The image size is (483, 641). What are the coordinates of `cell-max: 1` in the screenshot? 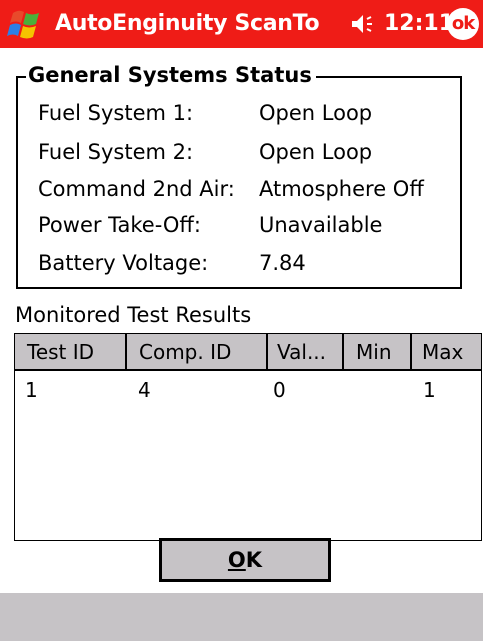 It's located at (429, 390).